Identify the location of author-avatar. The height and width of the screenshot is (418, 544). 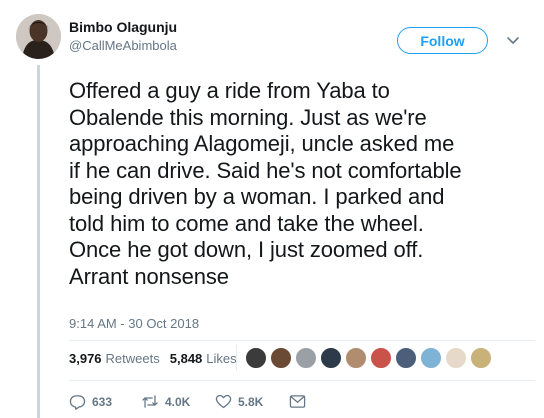
(38, 36).